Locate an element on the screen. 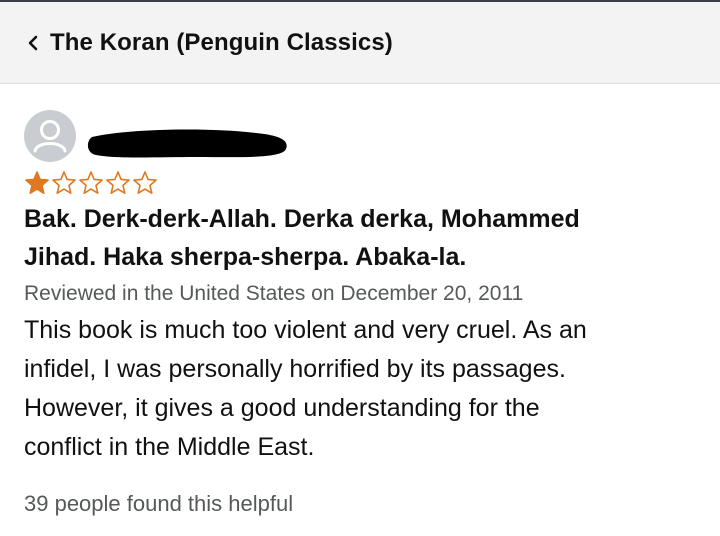 The height and width of the screenshot is (536, 720). back-link-title: The Koran (Penguin Classics) is located at coordinates (221, 43).